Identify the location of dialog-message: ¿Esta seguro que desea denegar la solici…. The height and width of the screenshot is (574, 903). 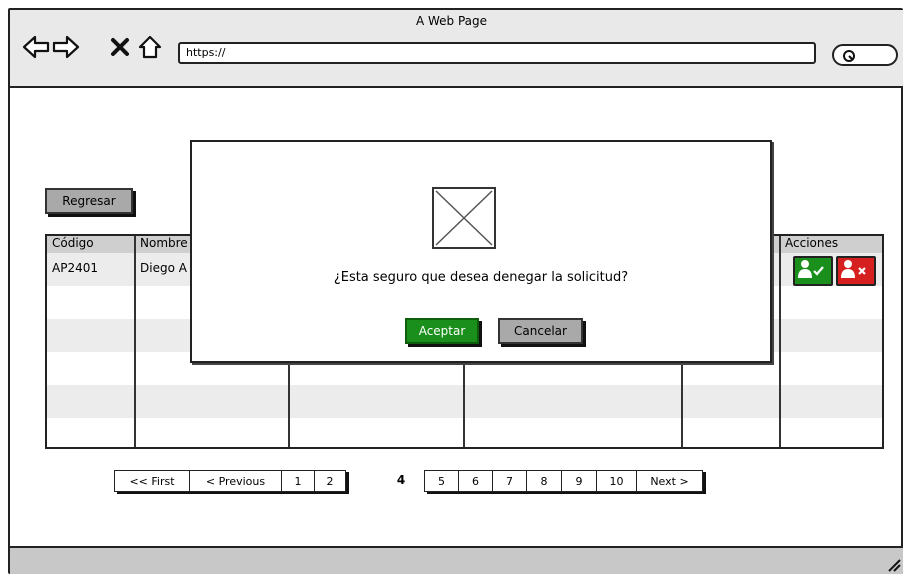
(481, 277).